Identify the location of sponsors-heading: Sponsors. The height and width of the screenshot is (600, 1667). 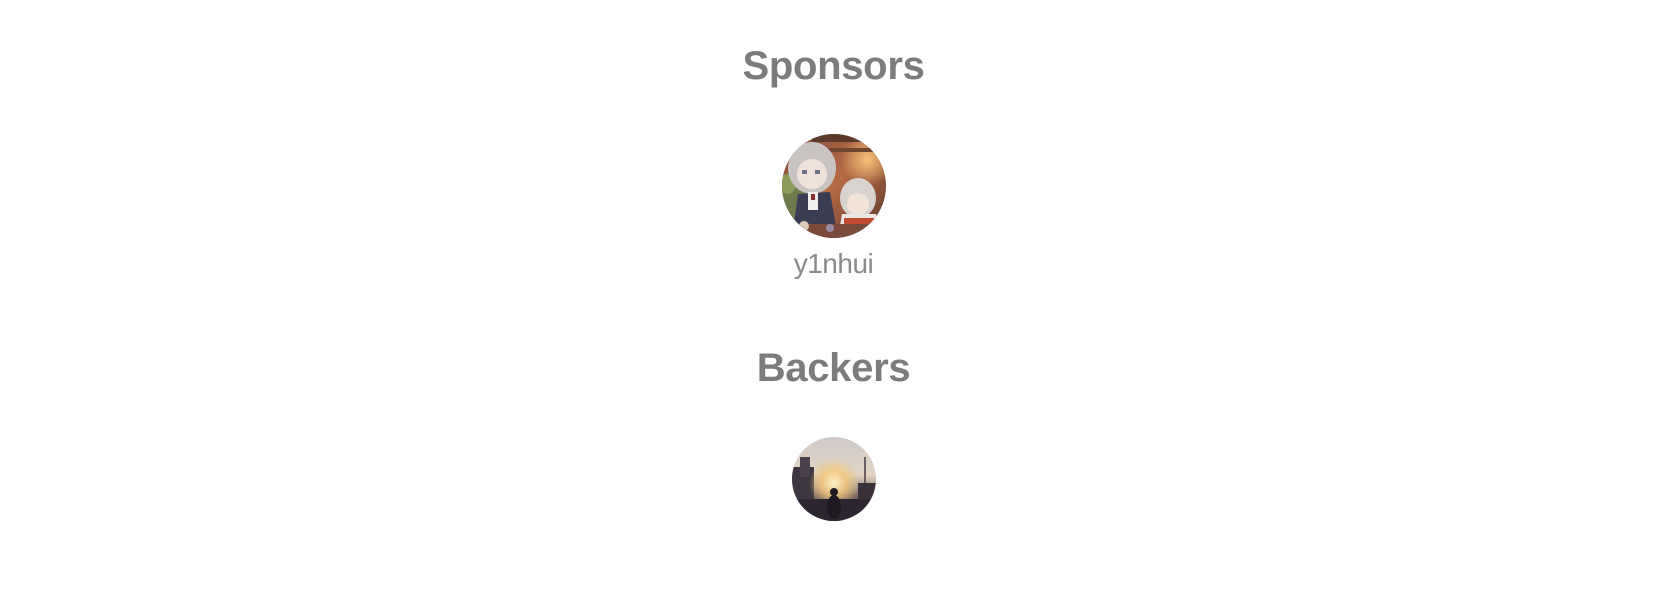
(833, 66).